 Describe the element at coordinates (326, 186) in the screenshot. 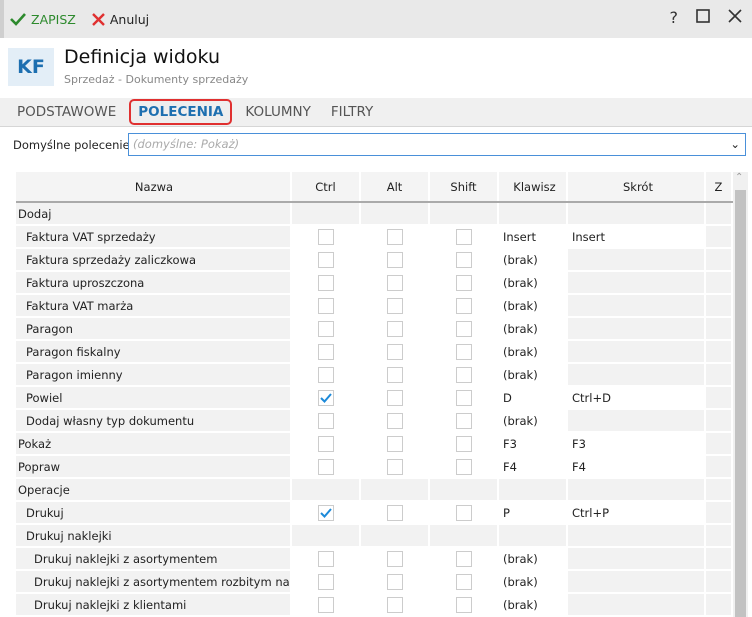

I see `column-header: Ctrl` at that location.